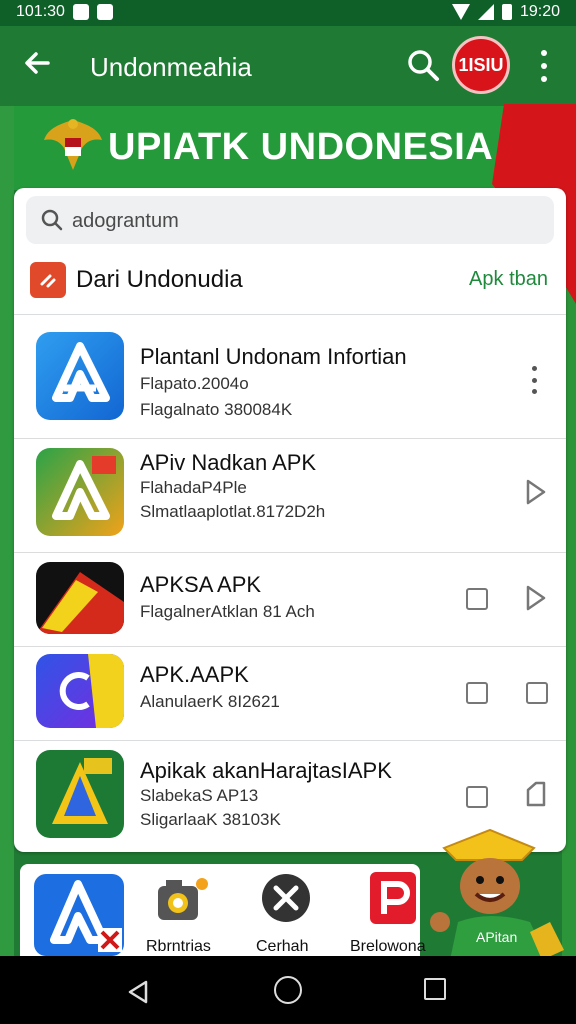 This screenshot has height=1024, width=576. Describe the element at coordinates (171, 67) in the screenshot. I see `app-title: Undonmeahia` at that location.